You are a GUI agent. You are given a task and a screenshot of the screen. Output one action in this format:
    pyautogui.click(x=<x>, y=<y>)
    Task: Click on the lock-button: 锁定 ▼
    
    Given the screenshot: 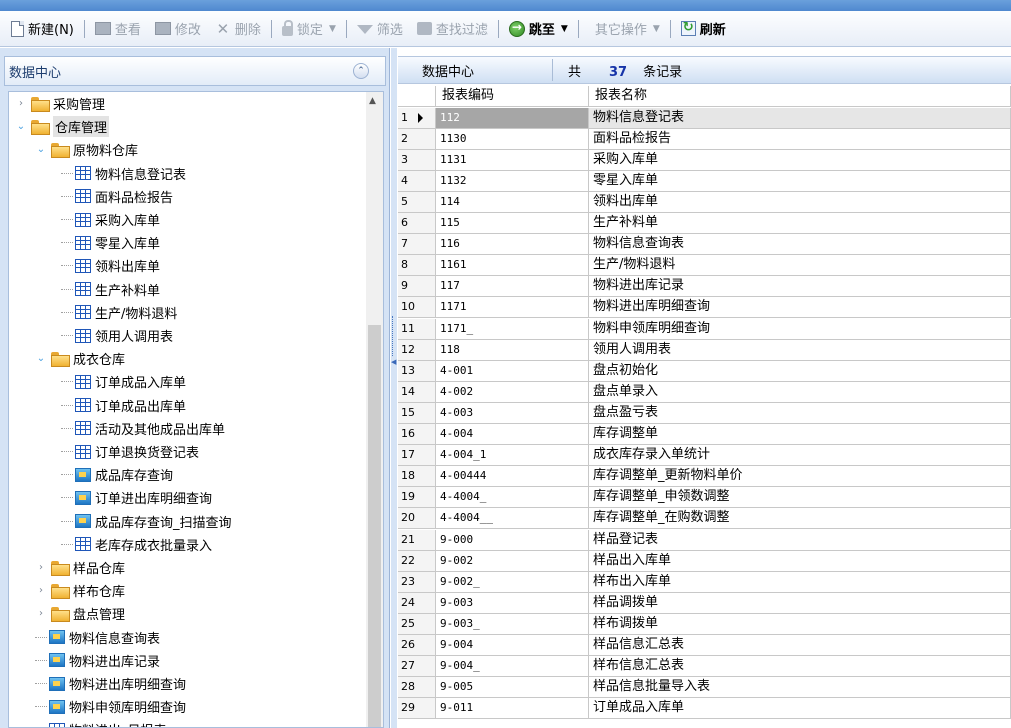 What is the action you would take?
    pyautogui.click(x=309, y=29)
    